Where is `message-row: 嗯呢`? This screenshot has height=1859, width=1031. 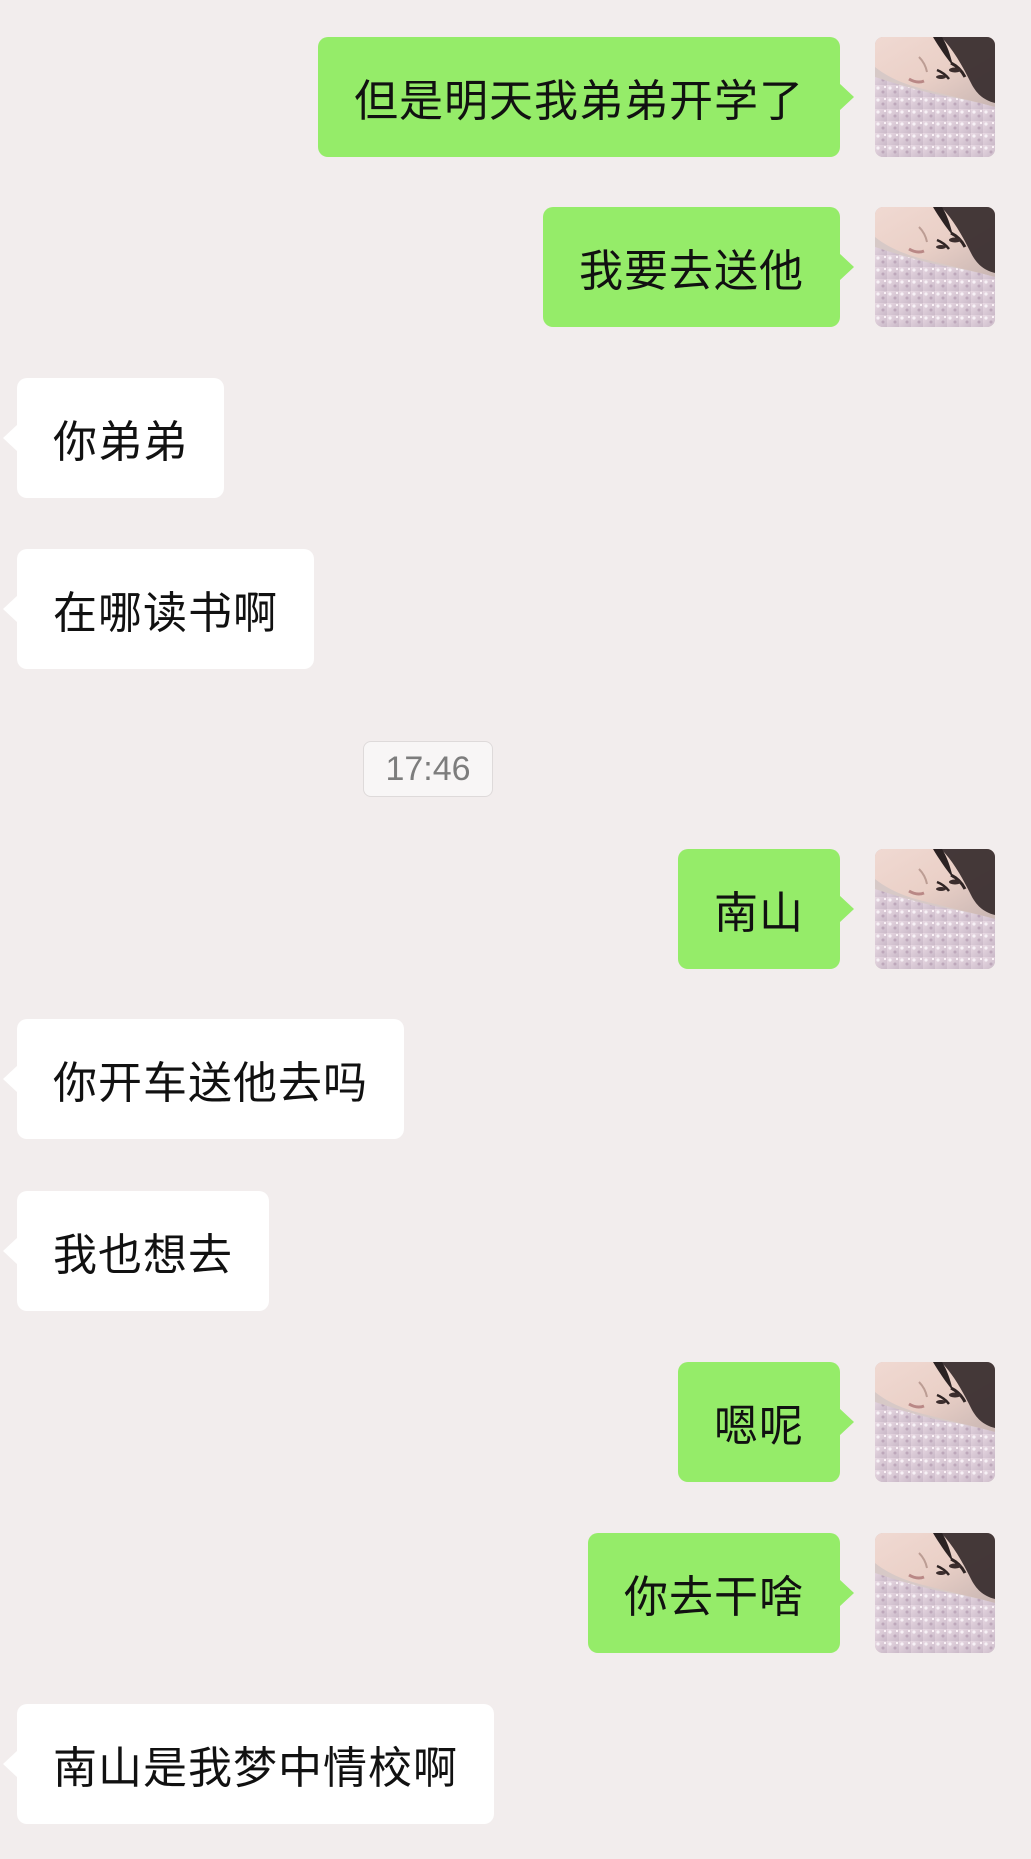 message-row: 嗯呢 is located at coordinates (515, 1422).